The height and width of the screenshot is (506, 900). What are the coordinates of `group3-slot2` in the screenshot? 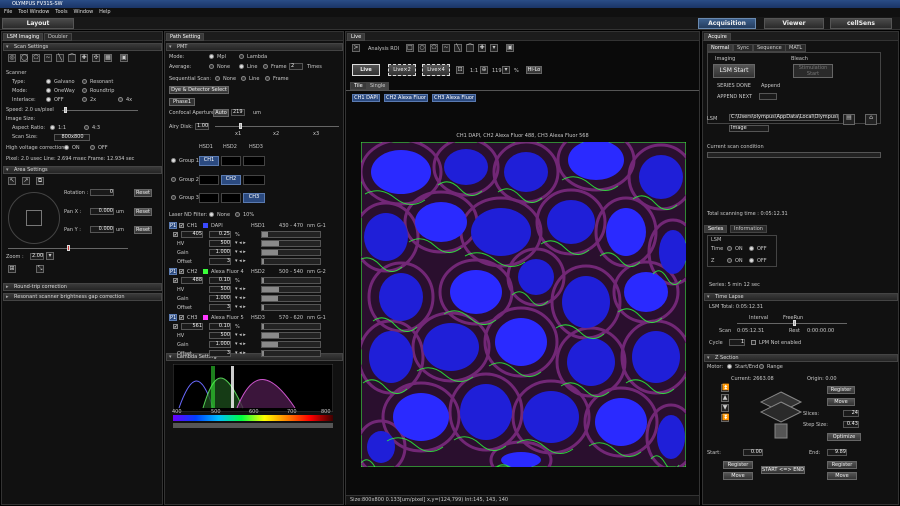 It's located at (231, 198).